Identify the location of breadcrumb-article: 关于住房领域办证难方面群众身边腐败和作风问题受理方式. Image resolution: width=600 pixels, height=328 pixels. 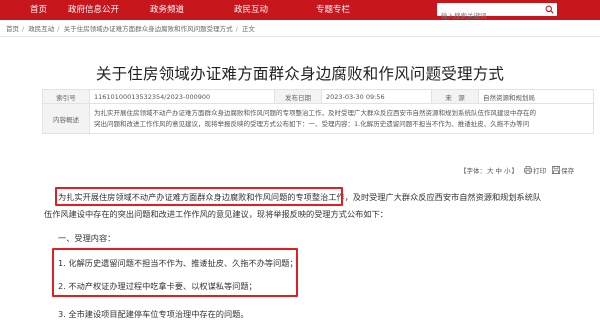
(148, 29).